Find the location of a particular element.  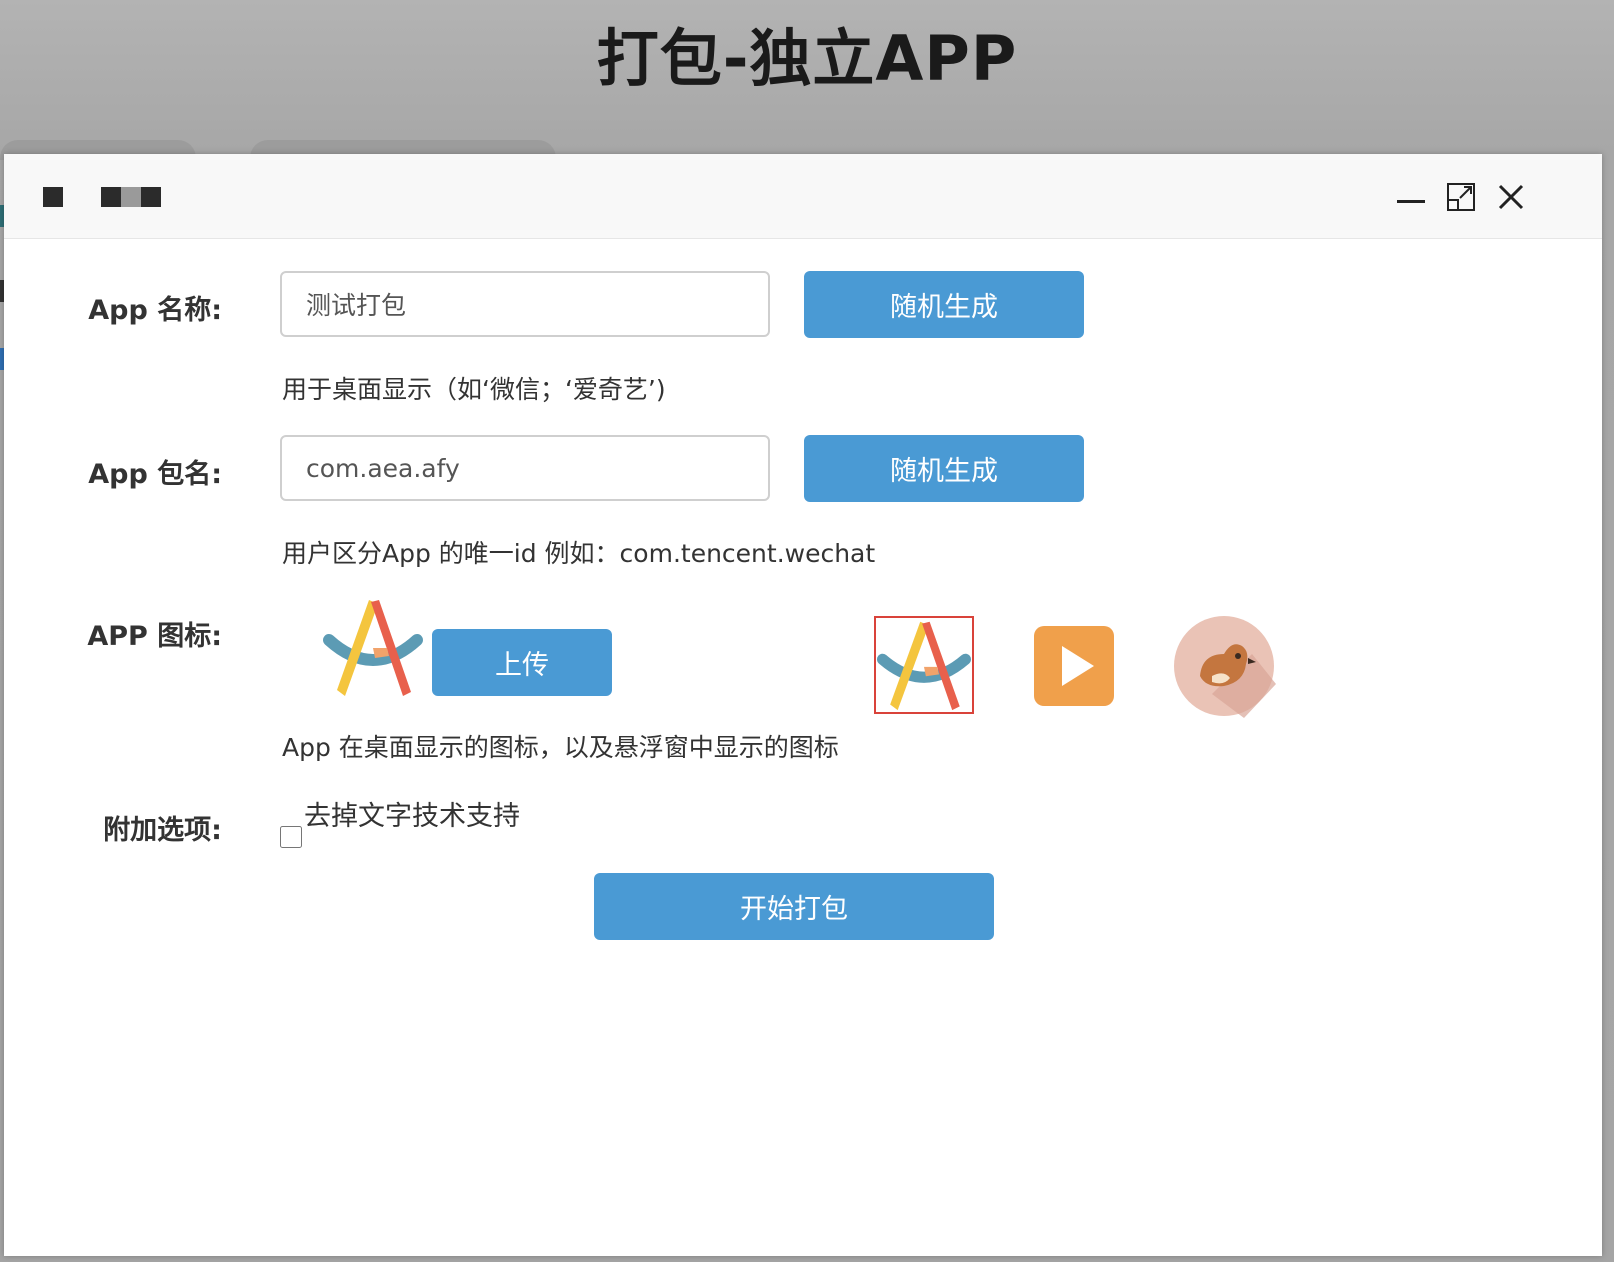

bird-icon is located at coordinates (1225, 667).